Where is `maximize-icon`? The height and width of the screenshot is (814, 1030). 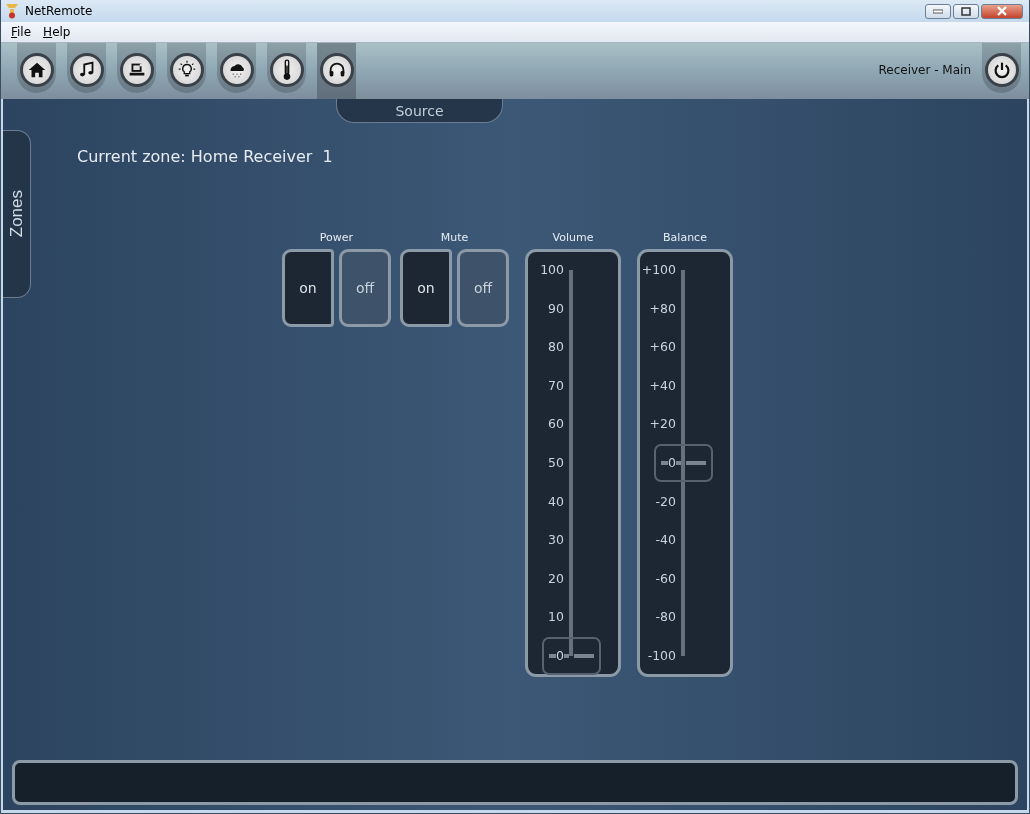 maximize-icon is located at coordinates (966, 11).